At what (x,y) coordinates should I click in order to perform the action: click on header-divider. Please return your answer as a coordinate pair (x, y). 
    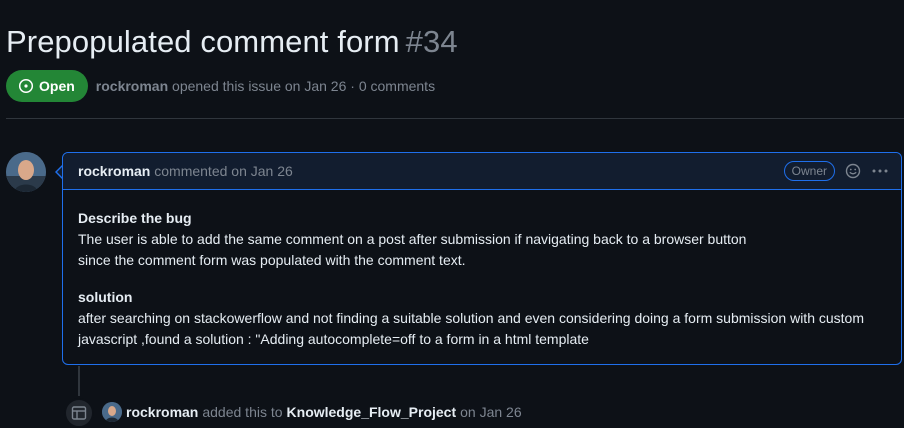
    Looking at the image, I should click on (455, 118).